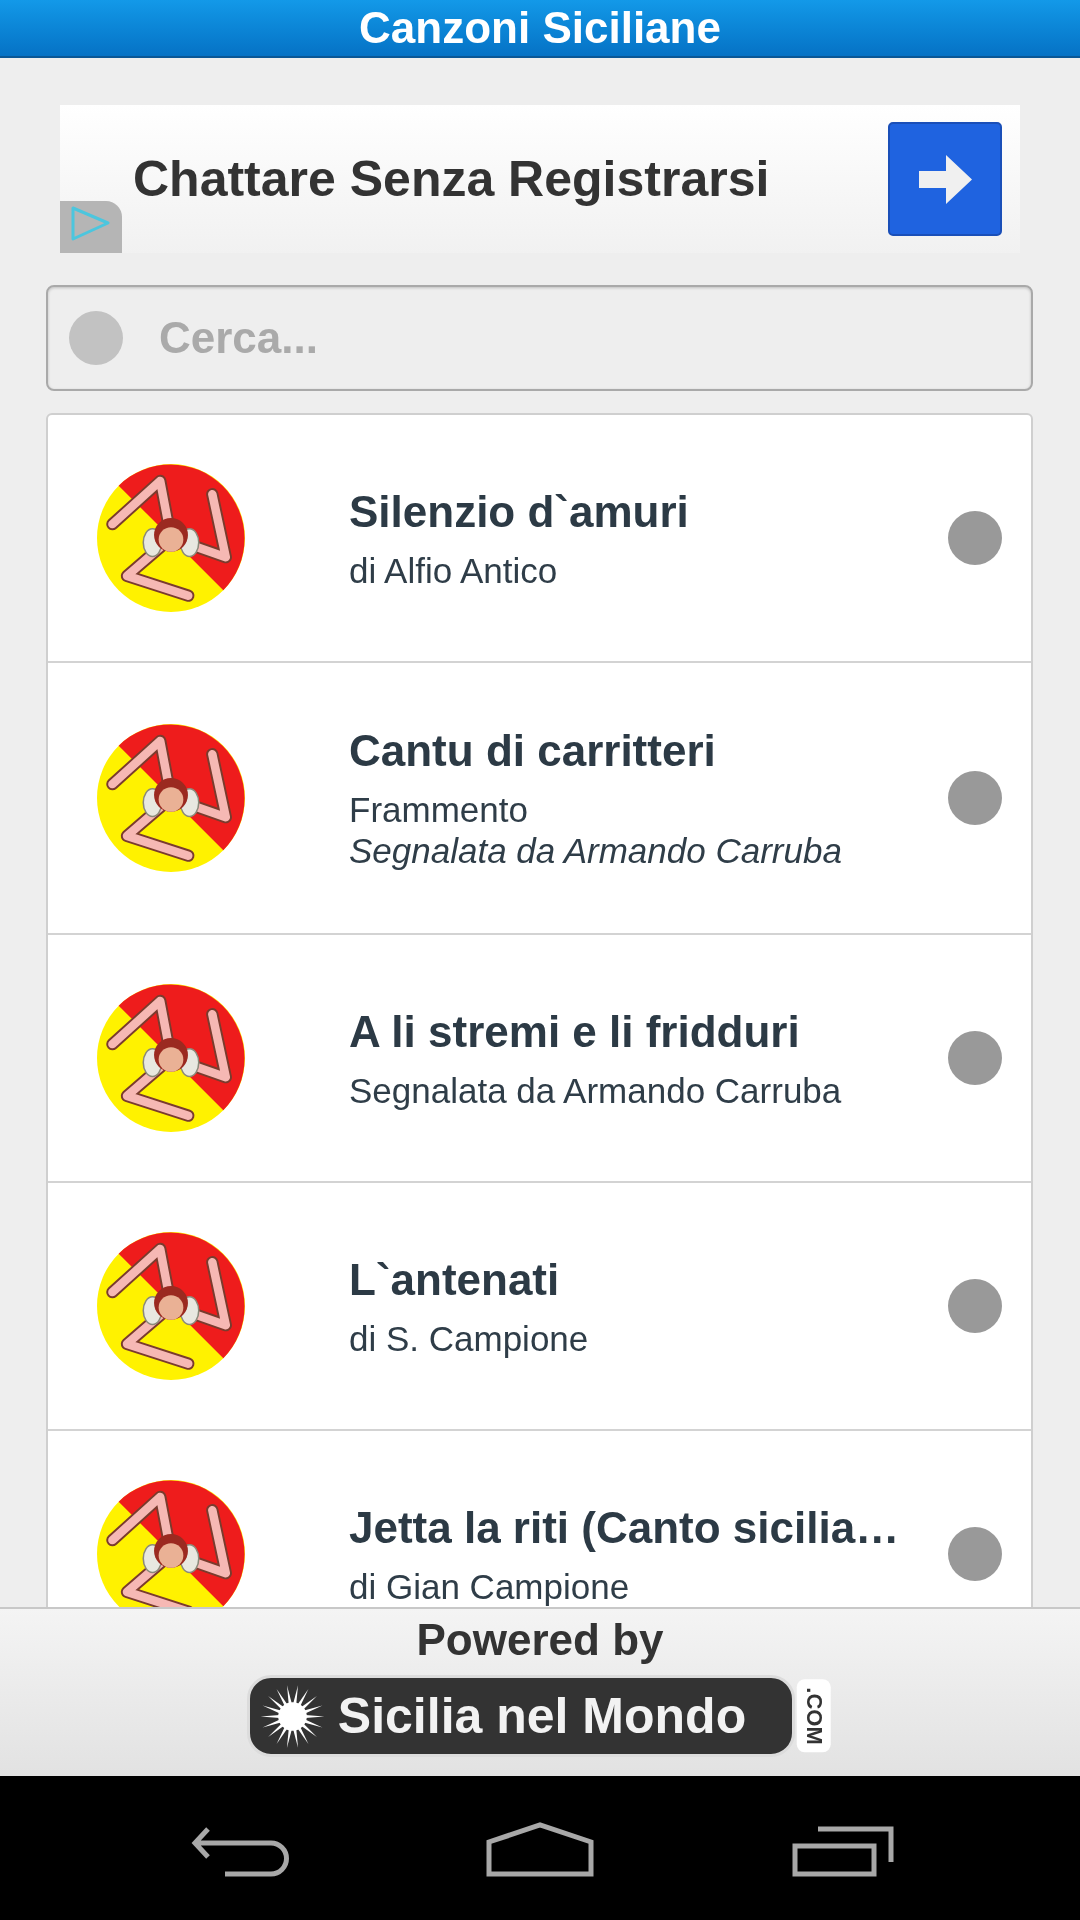 The image size is (1080, 1920). I want to click on song-title: A li stremi e li fridduri, so click(575, 1031).